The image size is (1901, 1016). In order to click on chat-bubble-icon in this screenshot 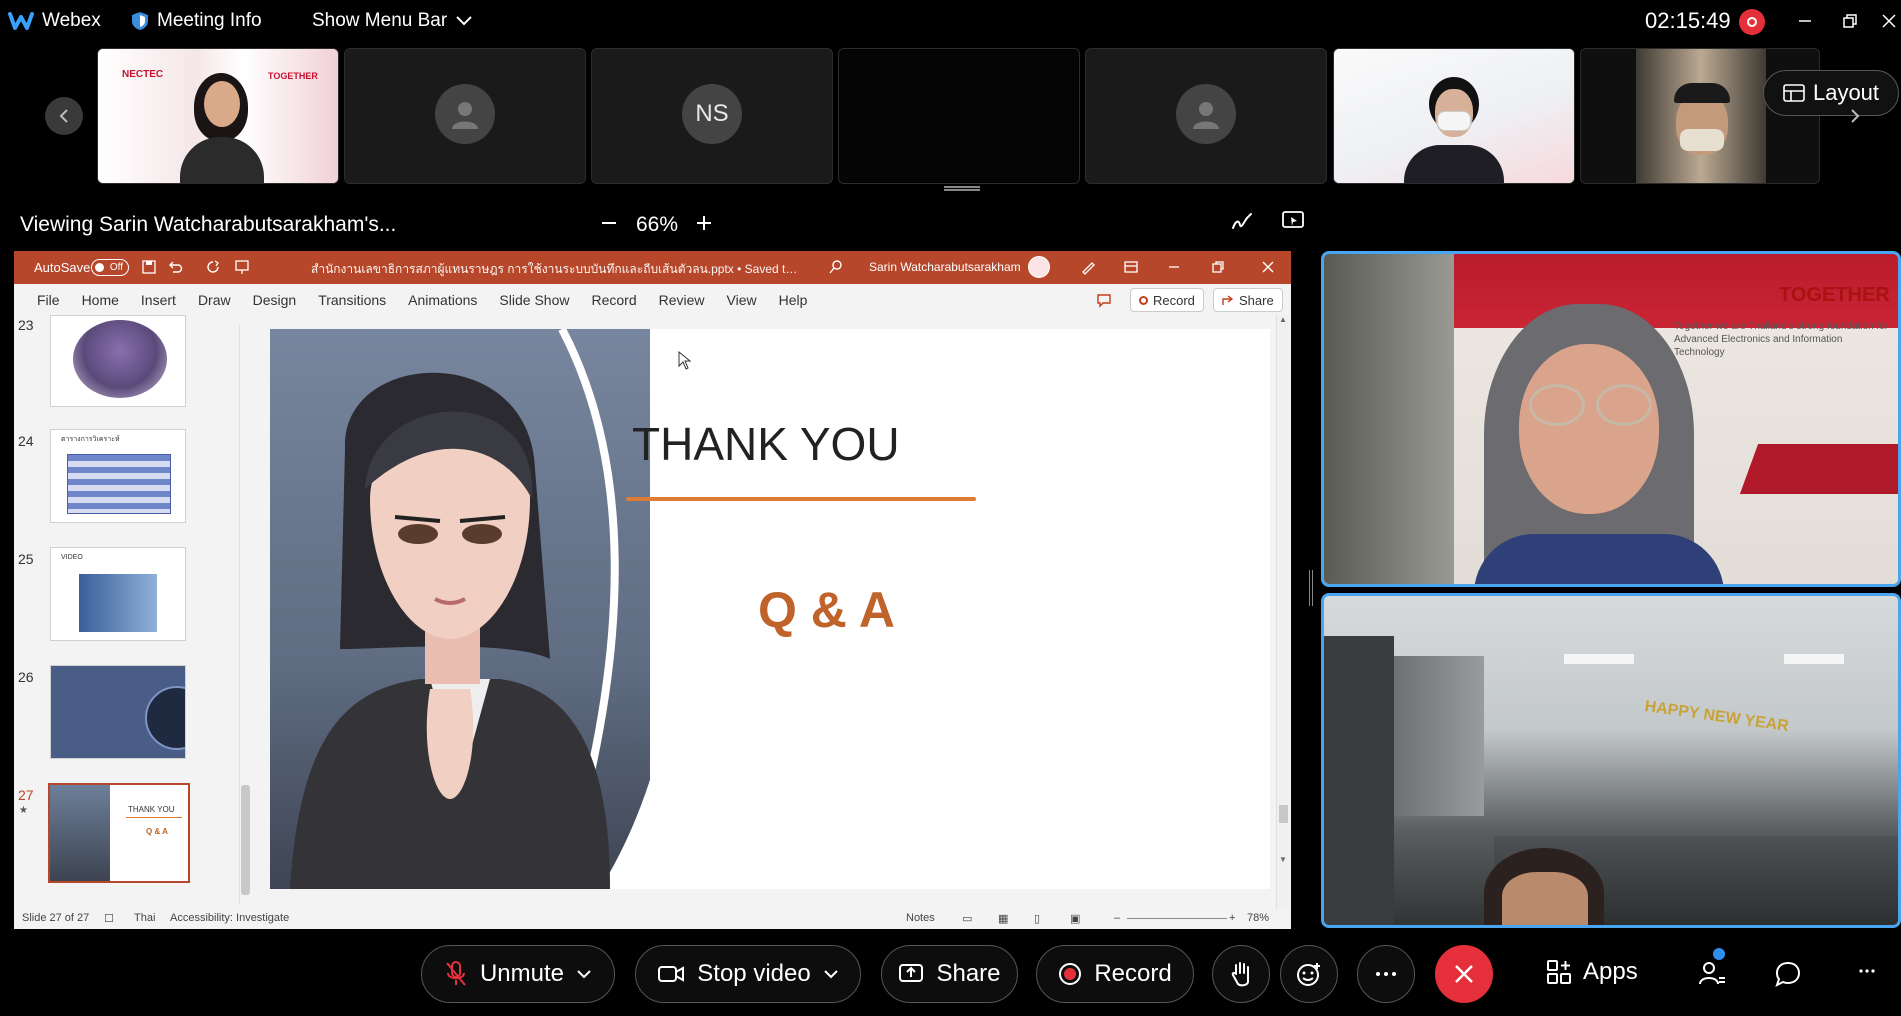, I will do `click(1788, 974)`.